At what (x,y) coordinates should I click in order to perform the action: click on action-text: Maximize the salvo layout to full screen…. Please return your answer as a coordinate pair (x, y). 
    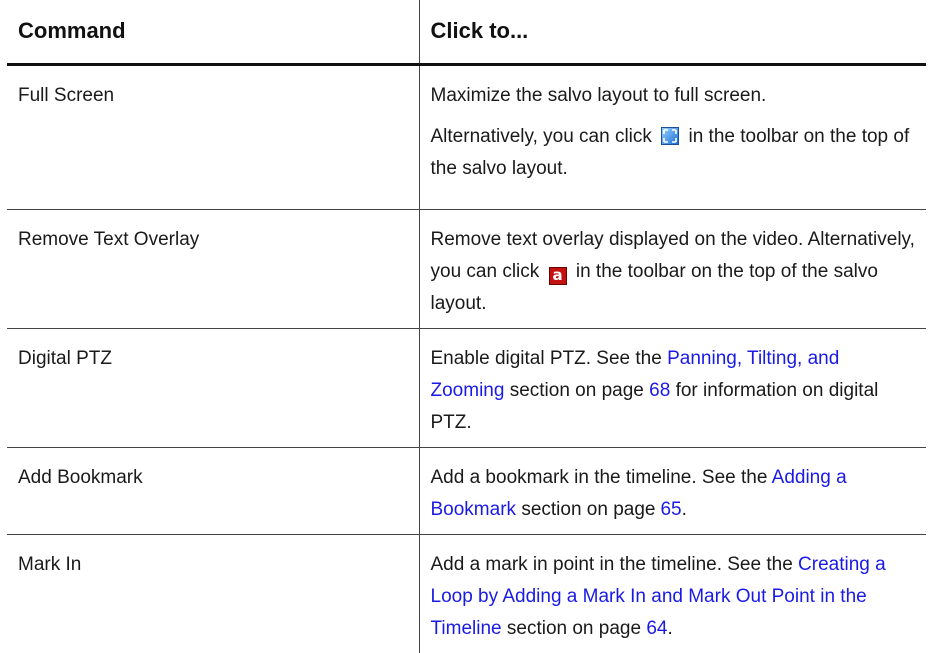
    Looking at the image, I should click on (675, 96).